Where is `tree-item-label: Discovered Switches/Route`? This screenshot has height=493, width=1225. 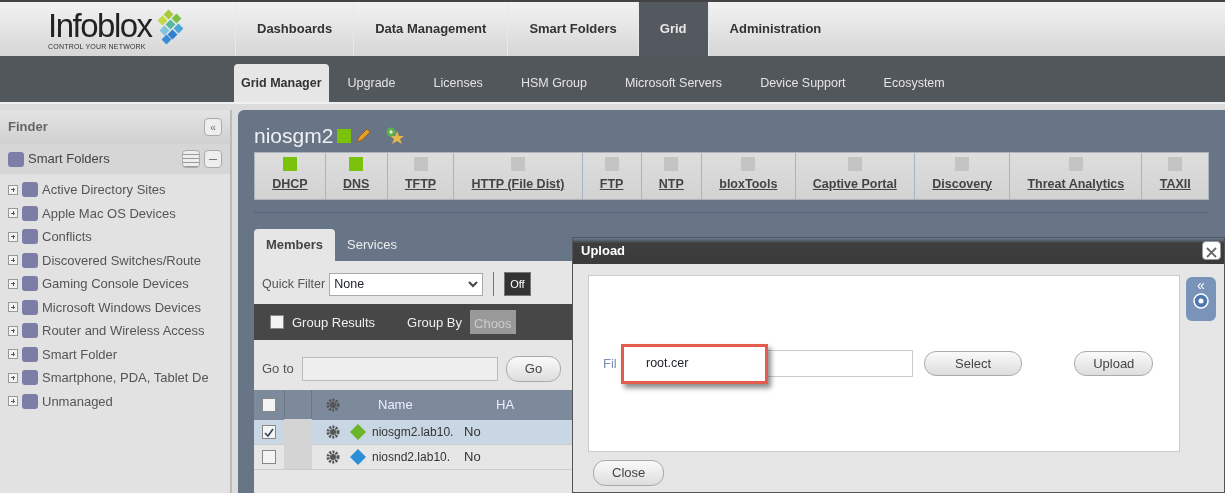 tree-item-label: Discovered Switches/Route is located at coordinates (121, 260).